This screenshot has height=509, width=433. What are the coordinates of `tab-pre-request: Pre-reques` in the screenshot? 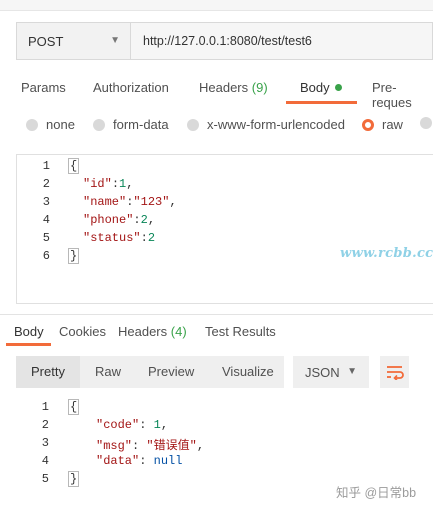 It's located at (402, 95).